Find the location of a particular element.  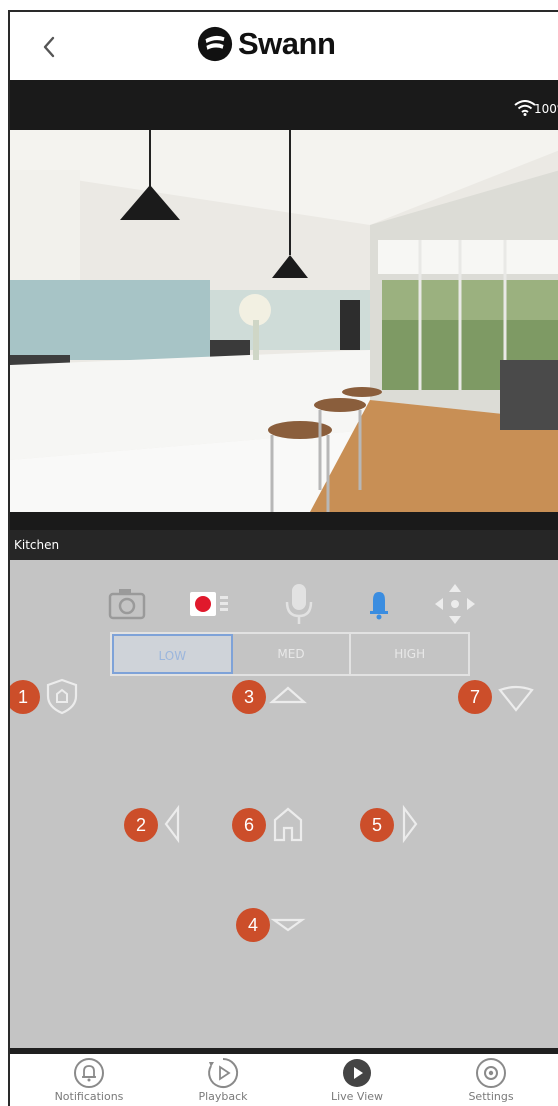

tab-playback-label: Playback is located at coordinates (223, 1096).